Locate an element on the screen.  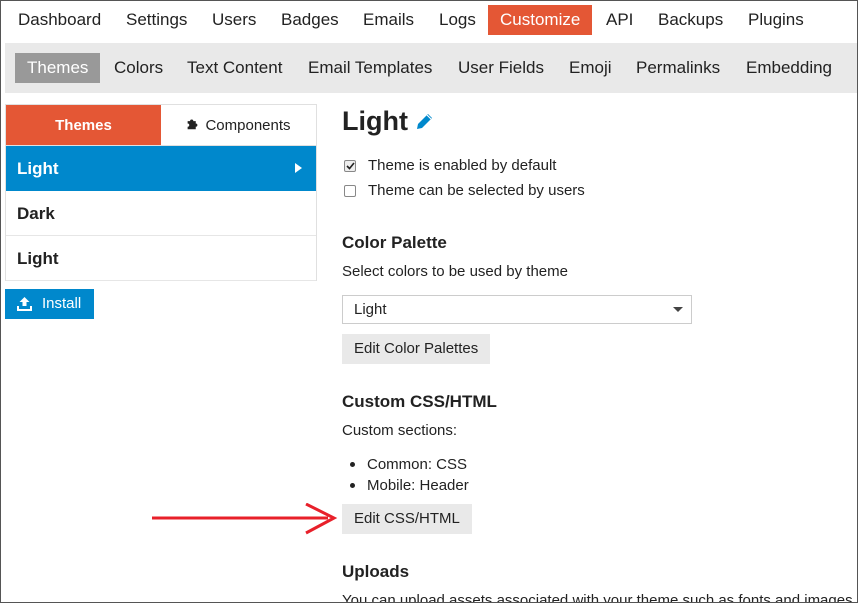
puzzle-piece-icon is located at coordinates (192, 125).